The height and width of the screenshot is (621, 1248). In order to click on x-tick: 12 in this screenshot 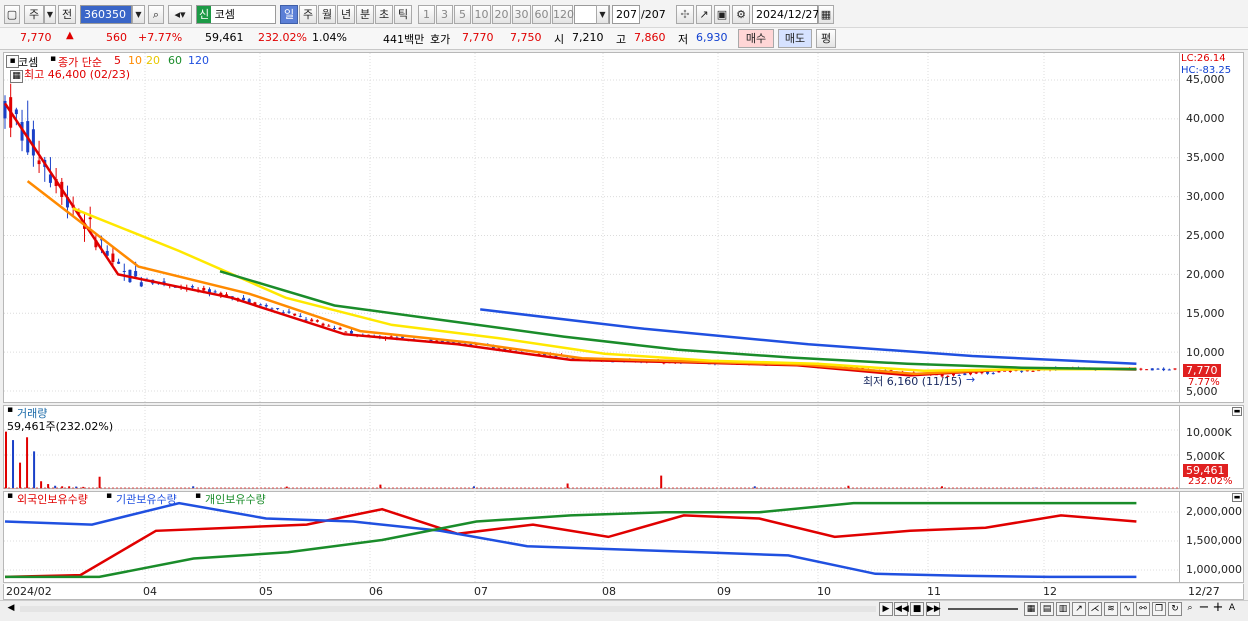, I will do `click(1050, 591)`.